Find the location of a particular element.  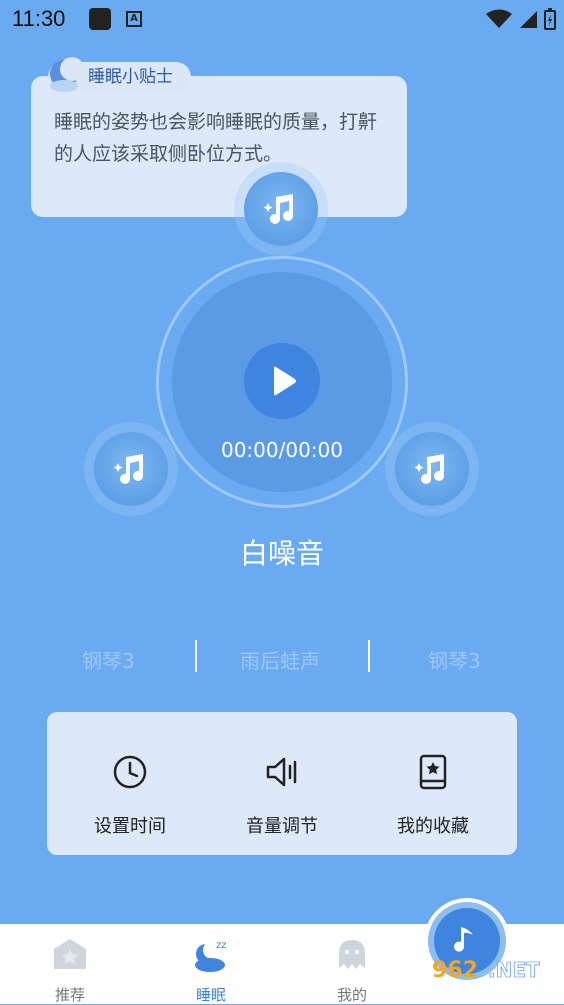

app-notification-icon is located at coordinates (100, 19).